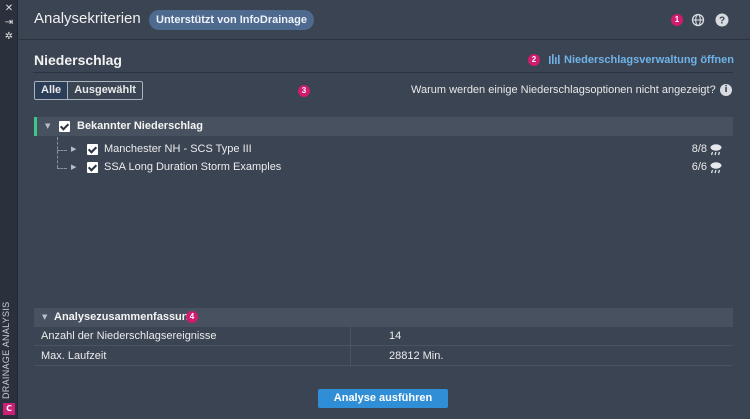  I want to click on summary-column-divider, so click(350, 346).